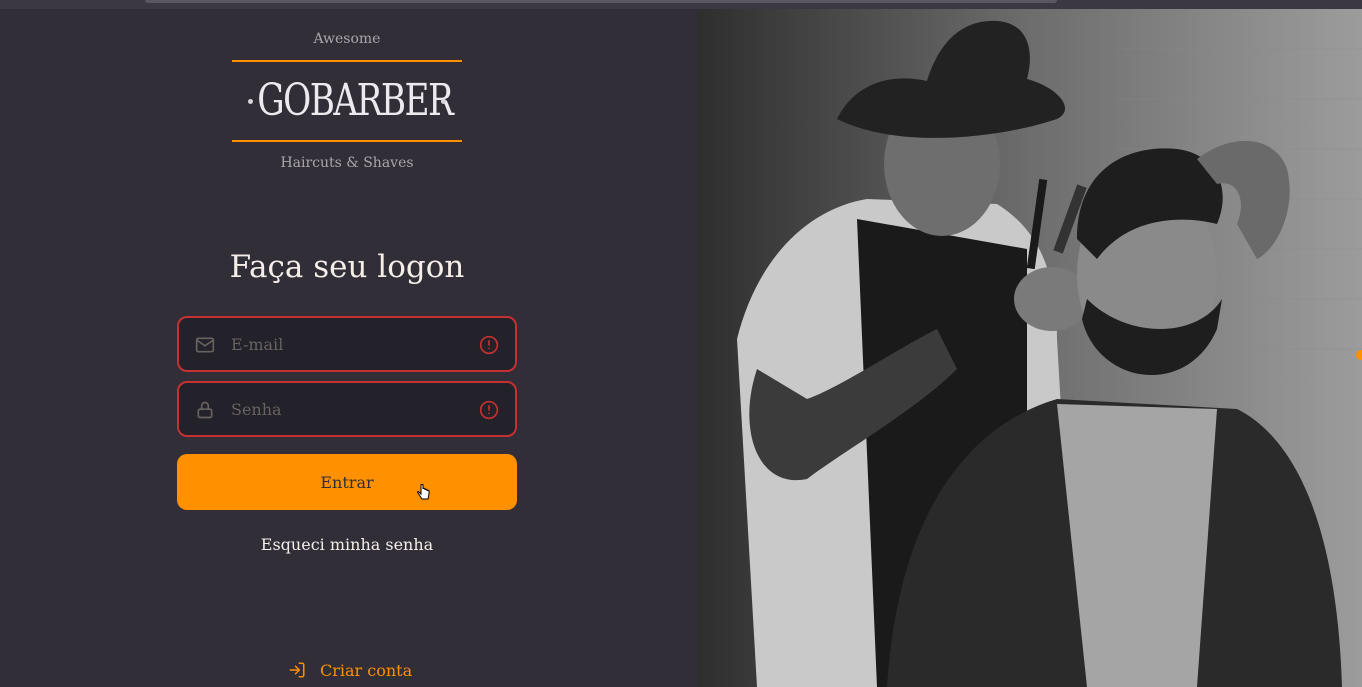  What do you see at coordinates (297, 670) in the screenshot?
I see `log-in-icon` at bounding box center [297, 670].